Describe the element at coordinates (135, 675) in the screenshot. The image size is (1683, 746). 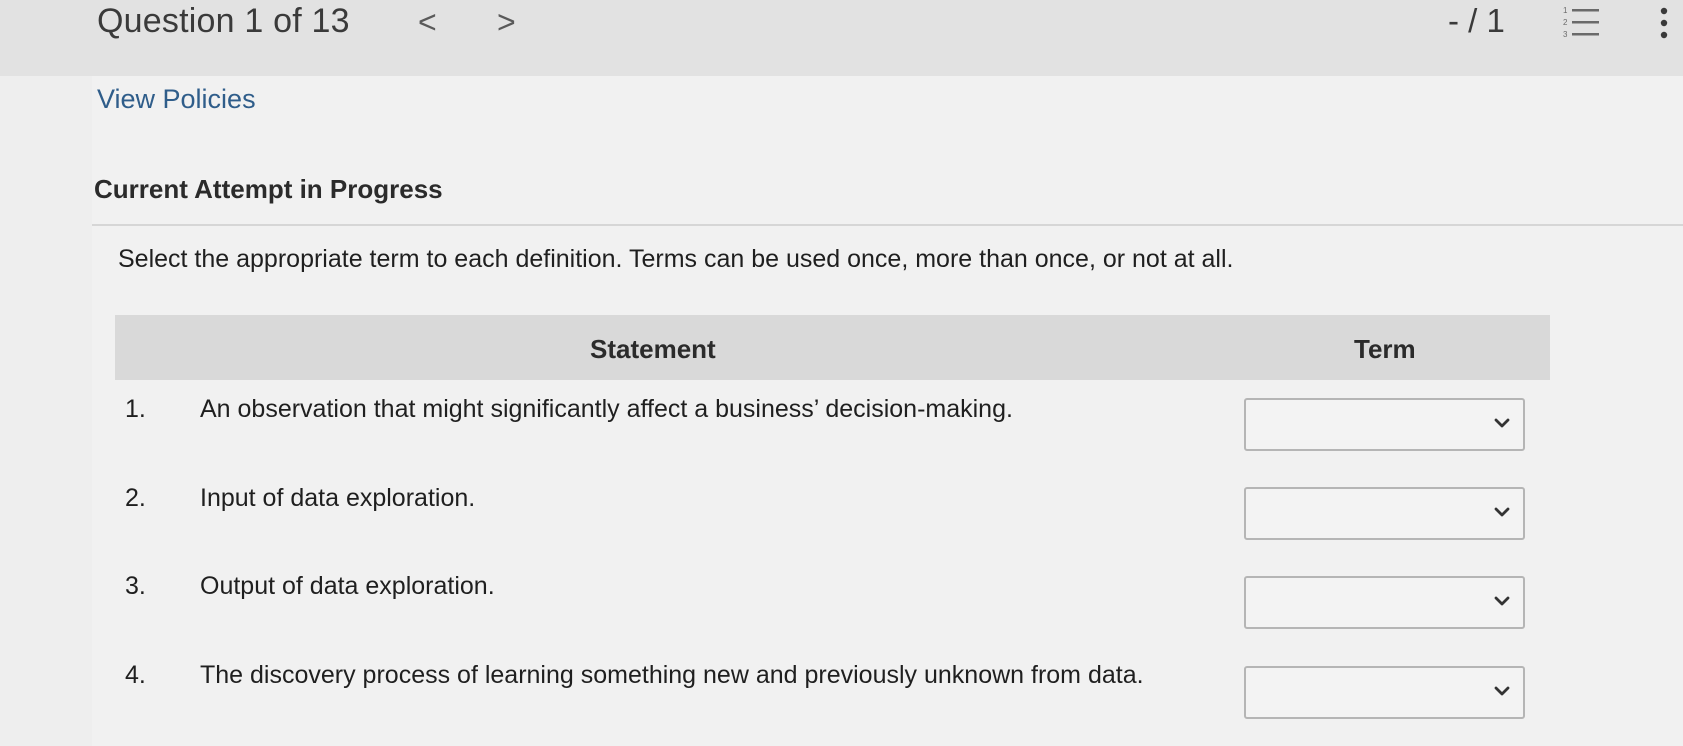
I see `row-number: 4.` at that location.